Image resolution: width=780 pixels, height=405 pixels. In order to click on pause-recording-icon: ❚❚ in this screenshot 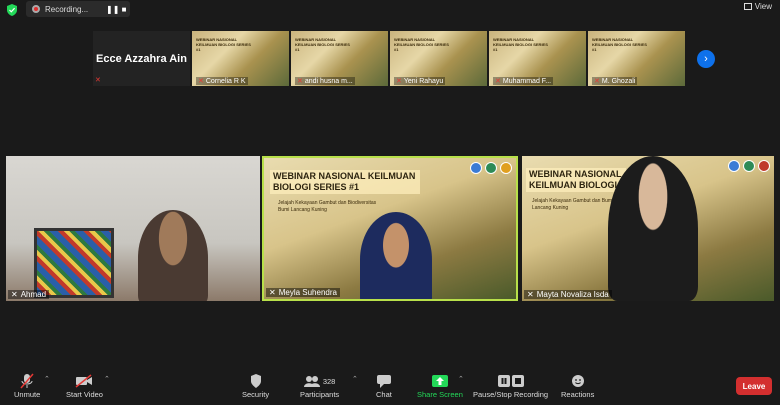, I will do `click(112, 9)`.